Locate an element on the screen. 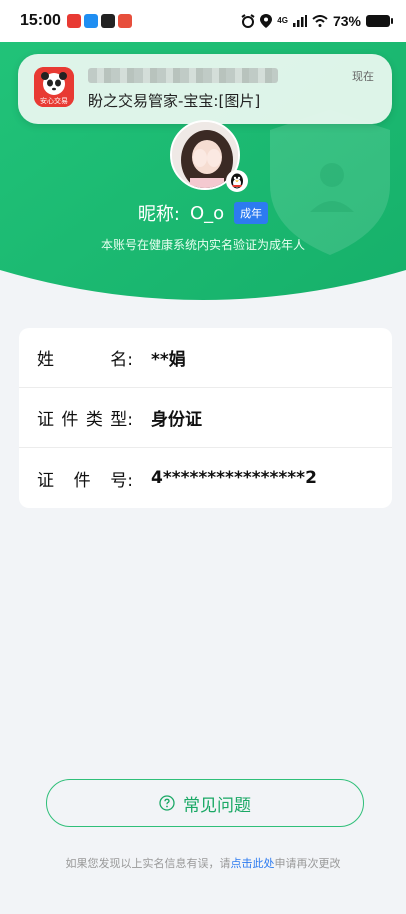 This screenshot has height=914, width=406. info-value-name: **娟 is located at coordinates (168, 360).